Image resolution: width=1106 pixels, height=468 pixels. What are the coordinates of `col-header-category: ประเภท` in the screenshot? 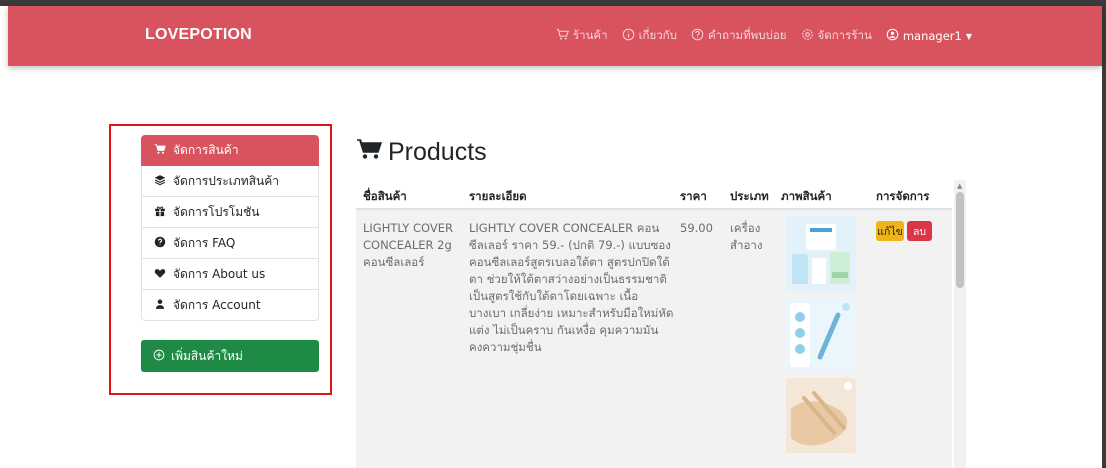 It's located at (749, 196).